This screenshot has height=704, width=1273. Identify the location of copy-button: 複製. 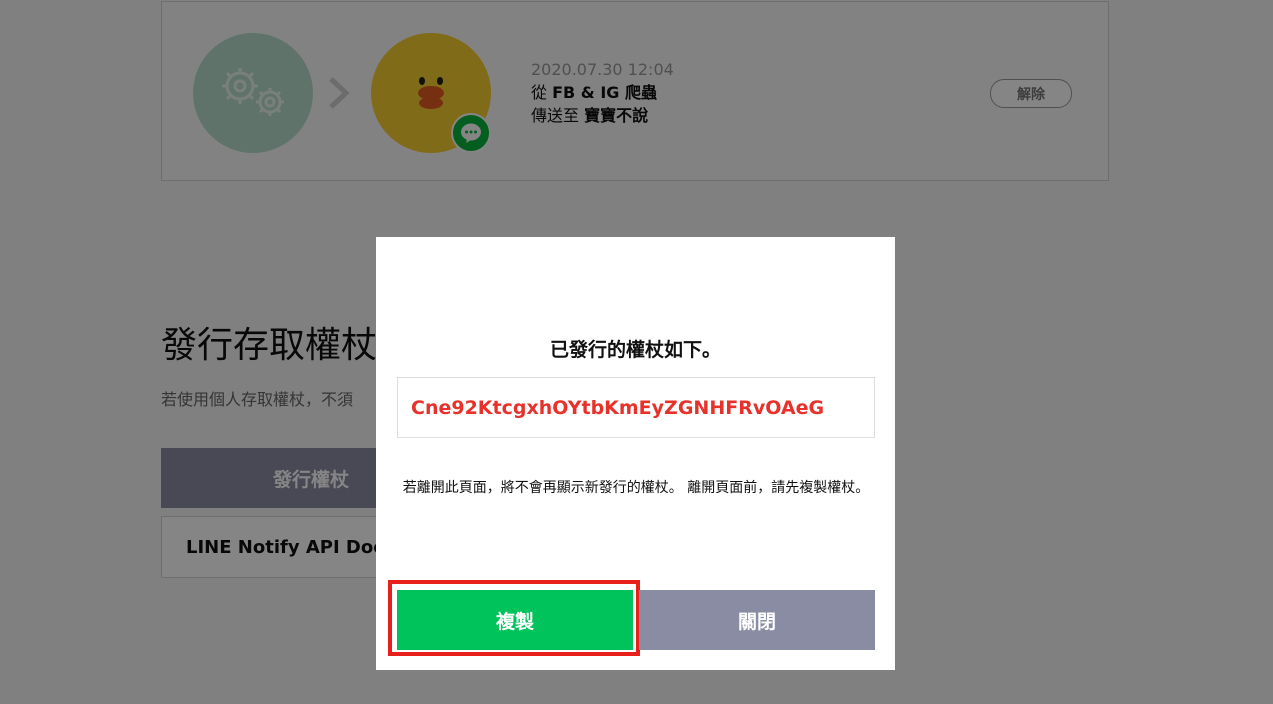
(515, 620).